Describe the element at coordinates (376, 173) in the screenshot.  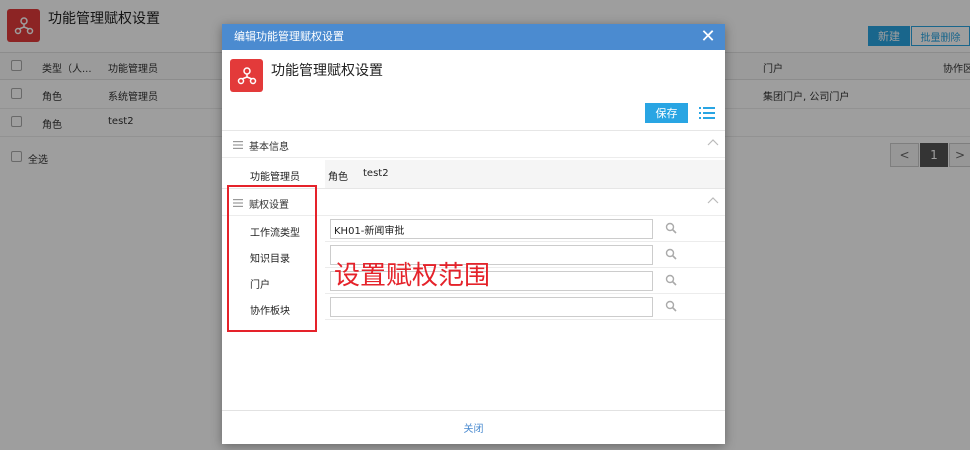
I see `manager-value: test2` at that location.